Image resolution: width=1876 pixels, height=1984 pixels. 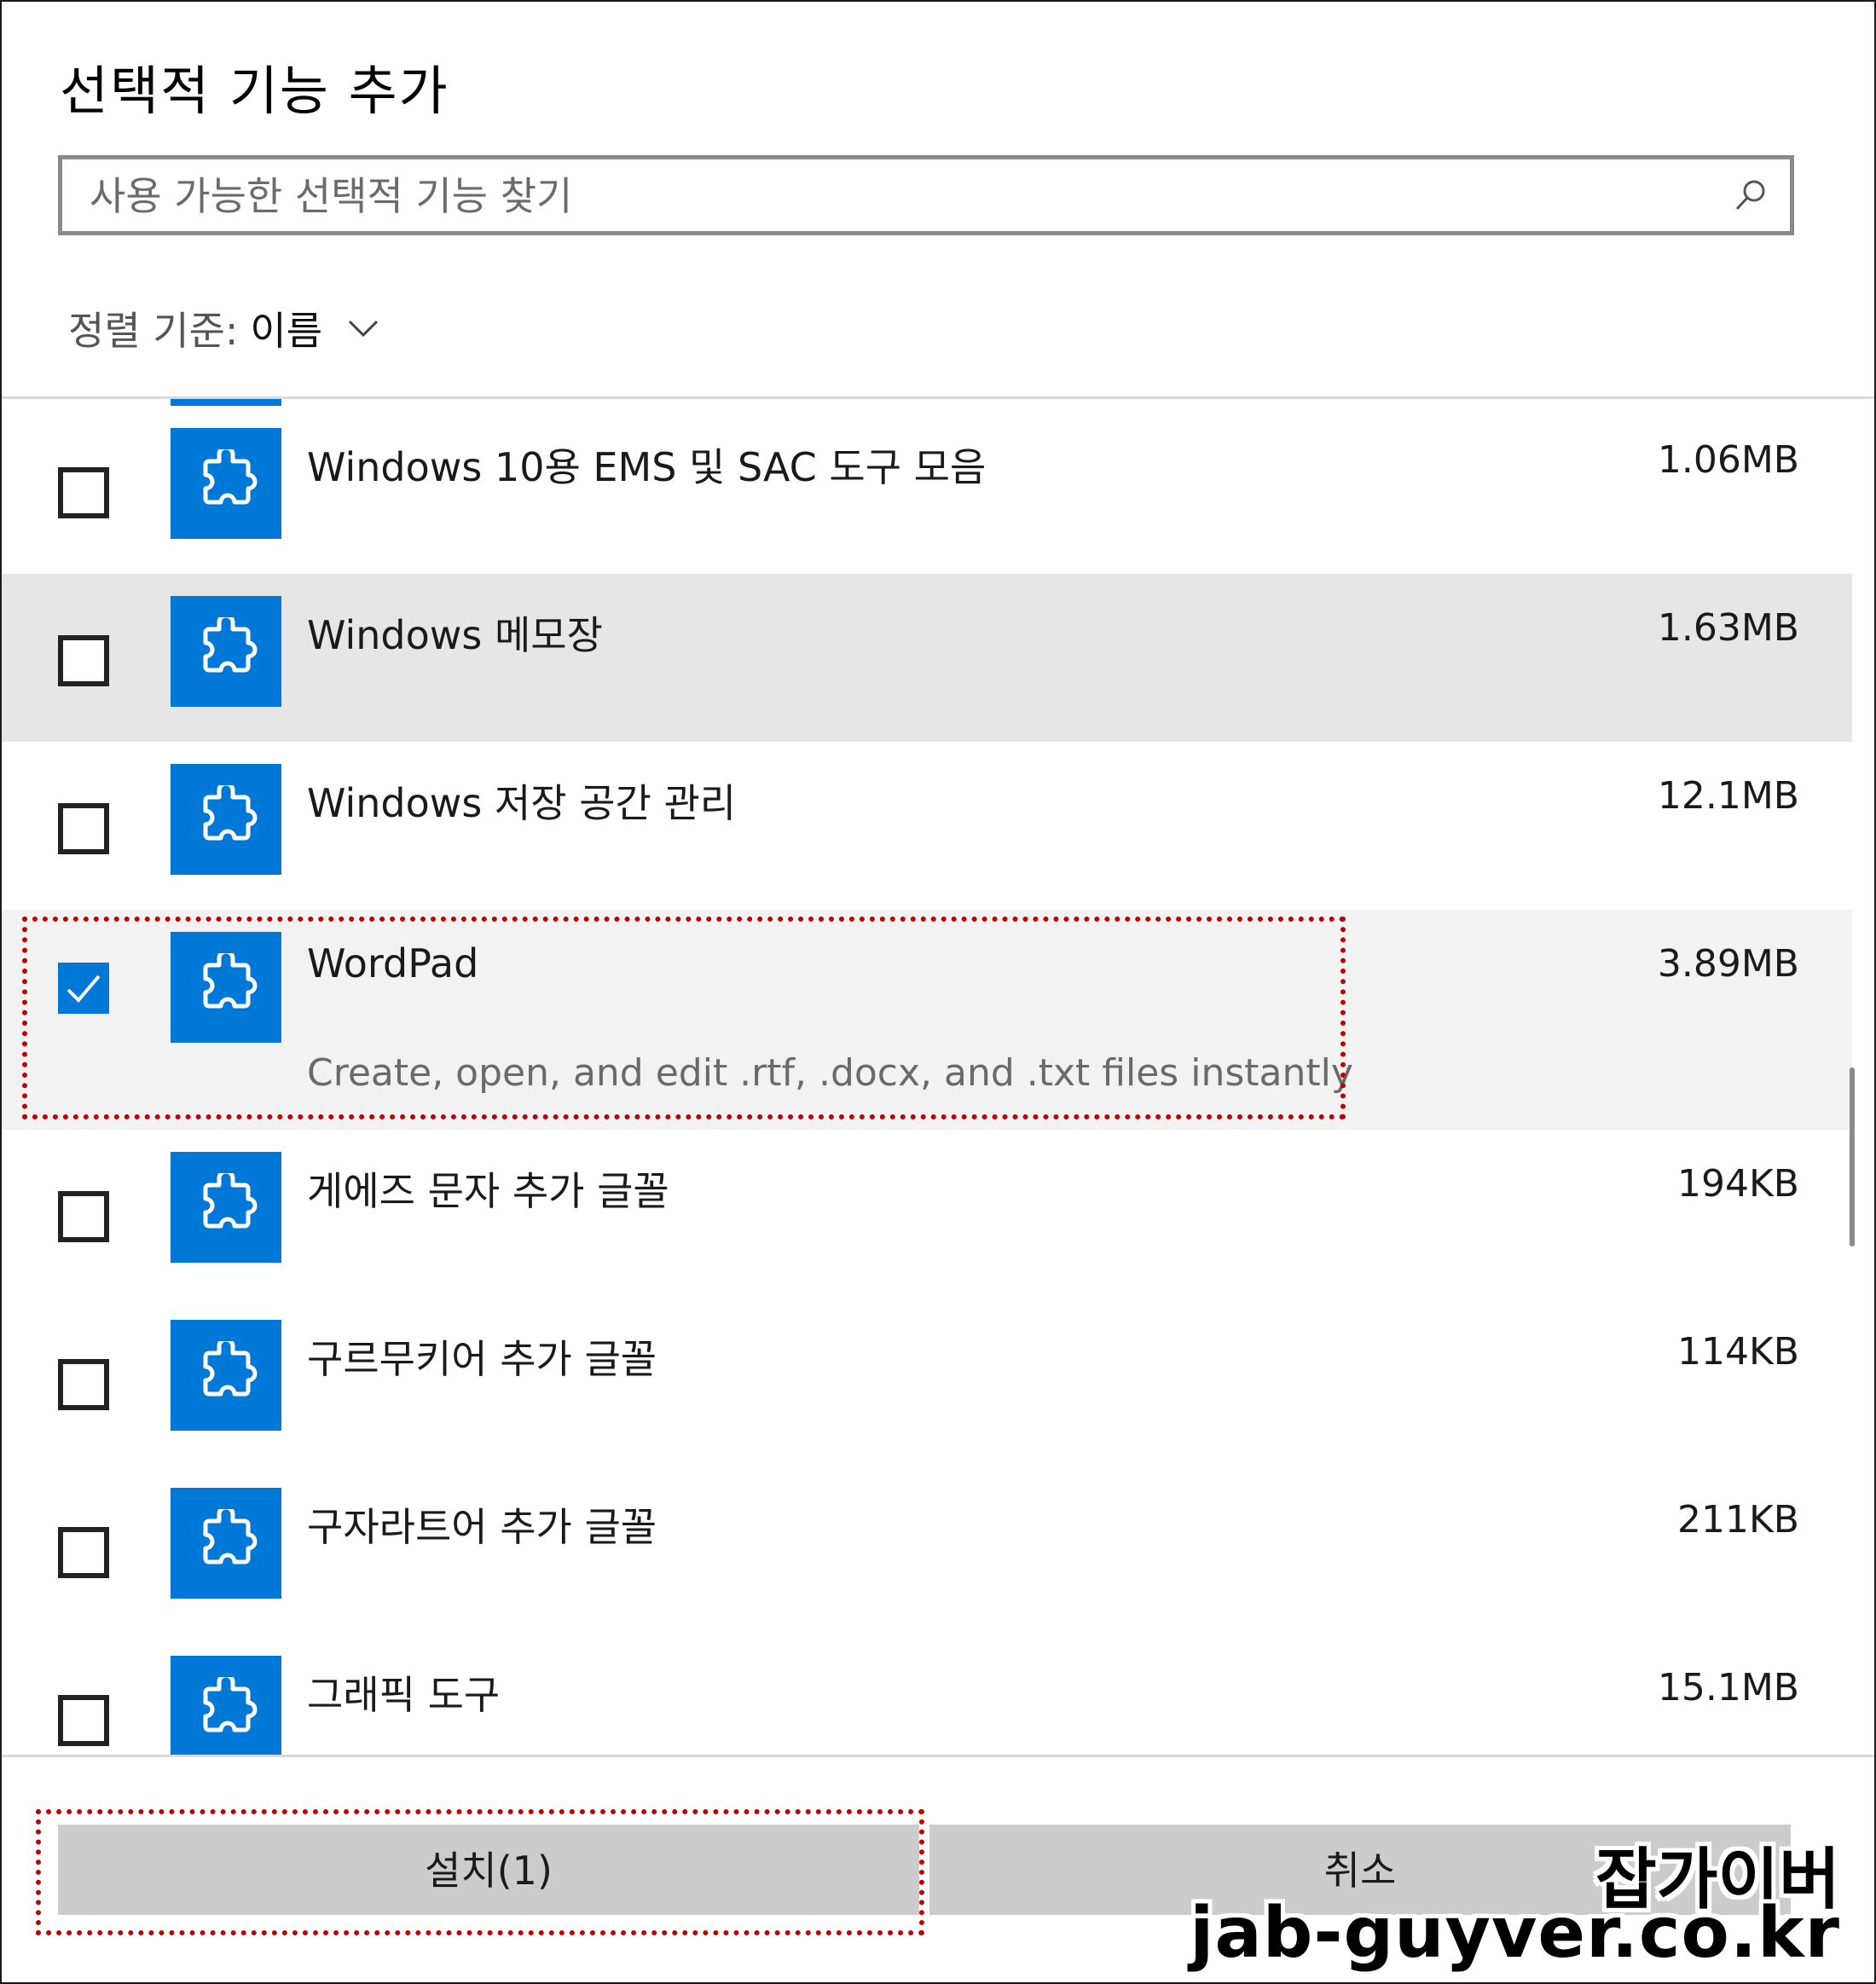 What do you see at coordinates (522, 803) in the screenshot?
I see `feature-name: Windows 저장 공간 관리` at bounding box center [522, 803].